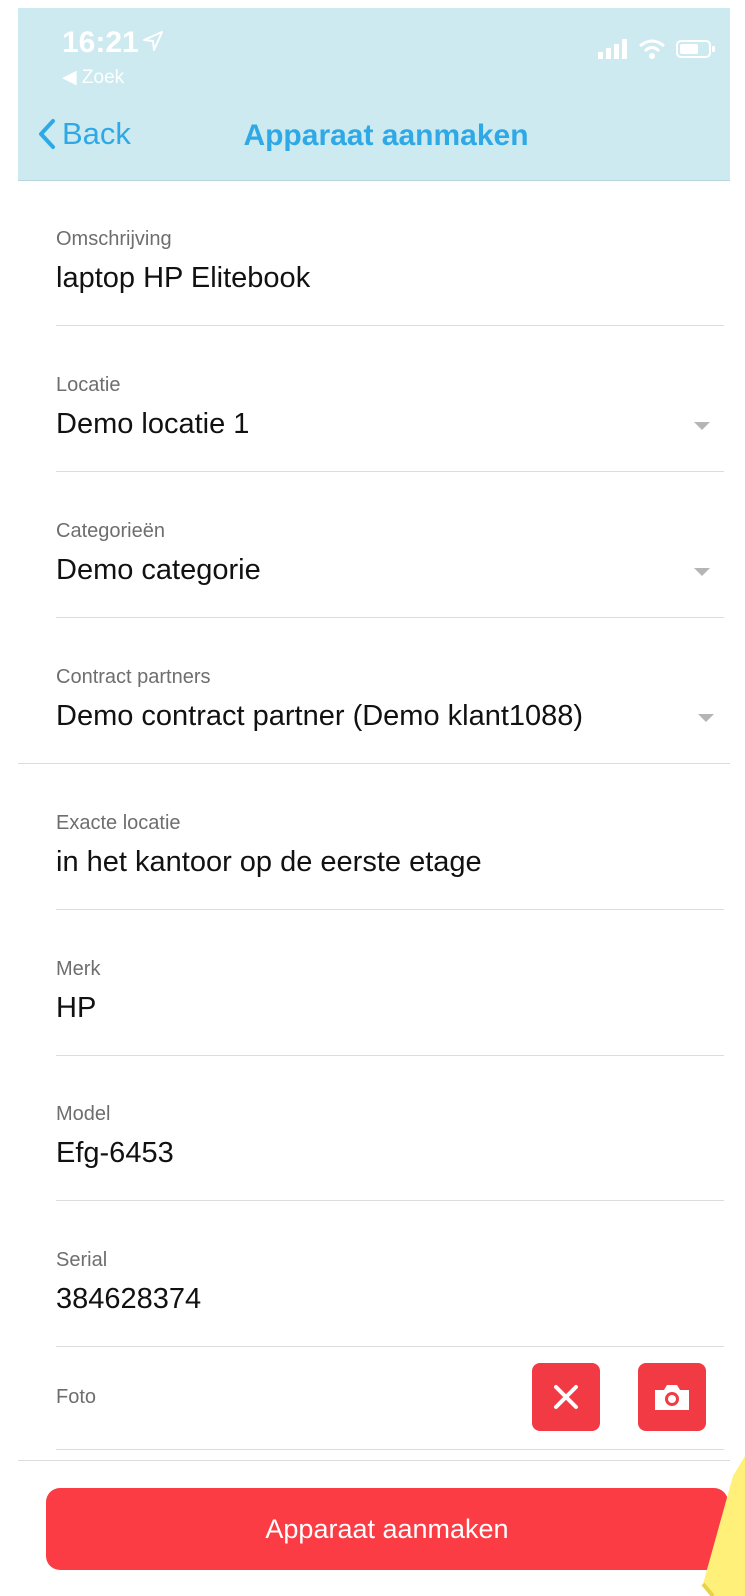 The height and width of the screenshot is (1596, 745). What do you see at coordinates (114, 239) in the screenshot?
I see `omschrijving-label: Omschrijving` at bounding box center [114, 239].